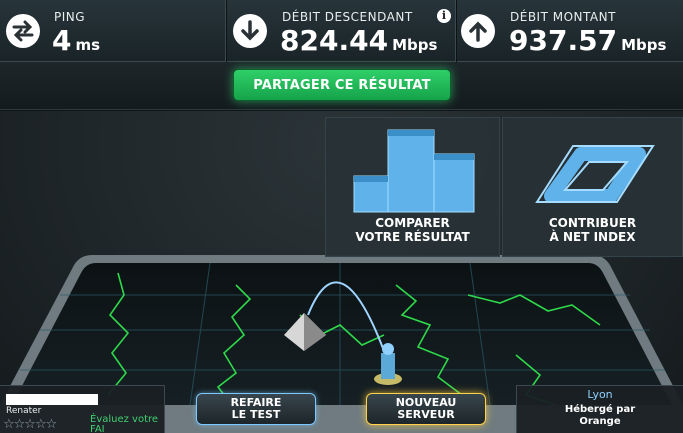 The width and height of the screenshot is (683, 433). I want to click on isp-name: Renater, so click(24, 411).